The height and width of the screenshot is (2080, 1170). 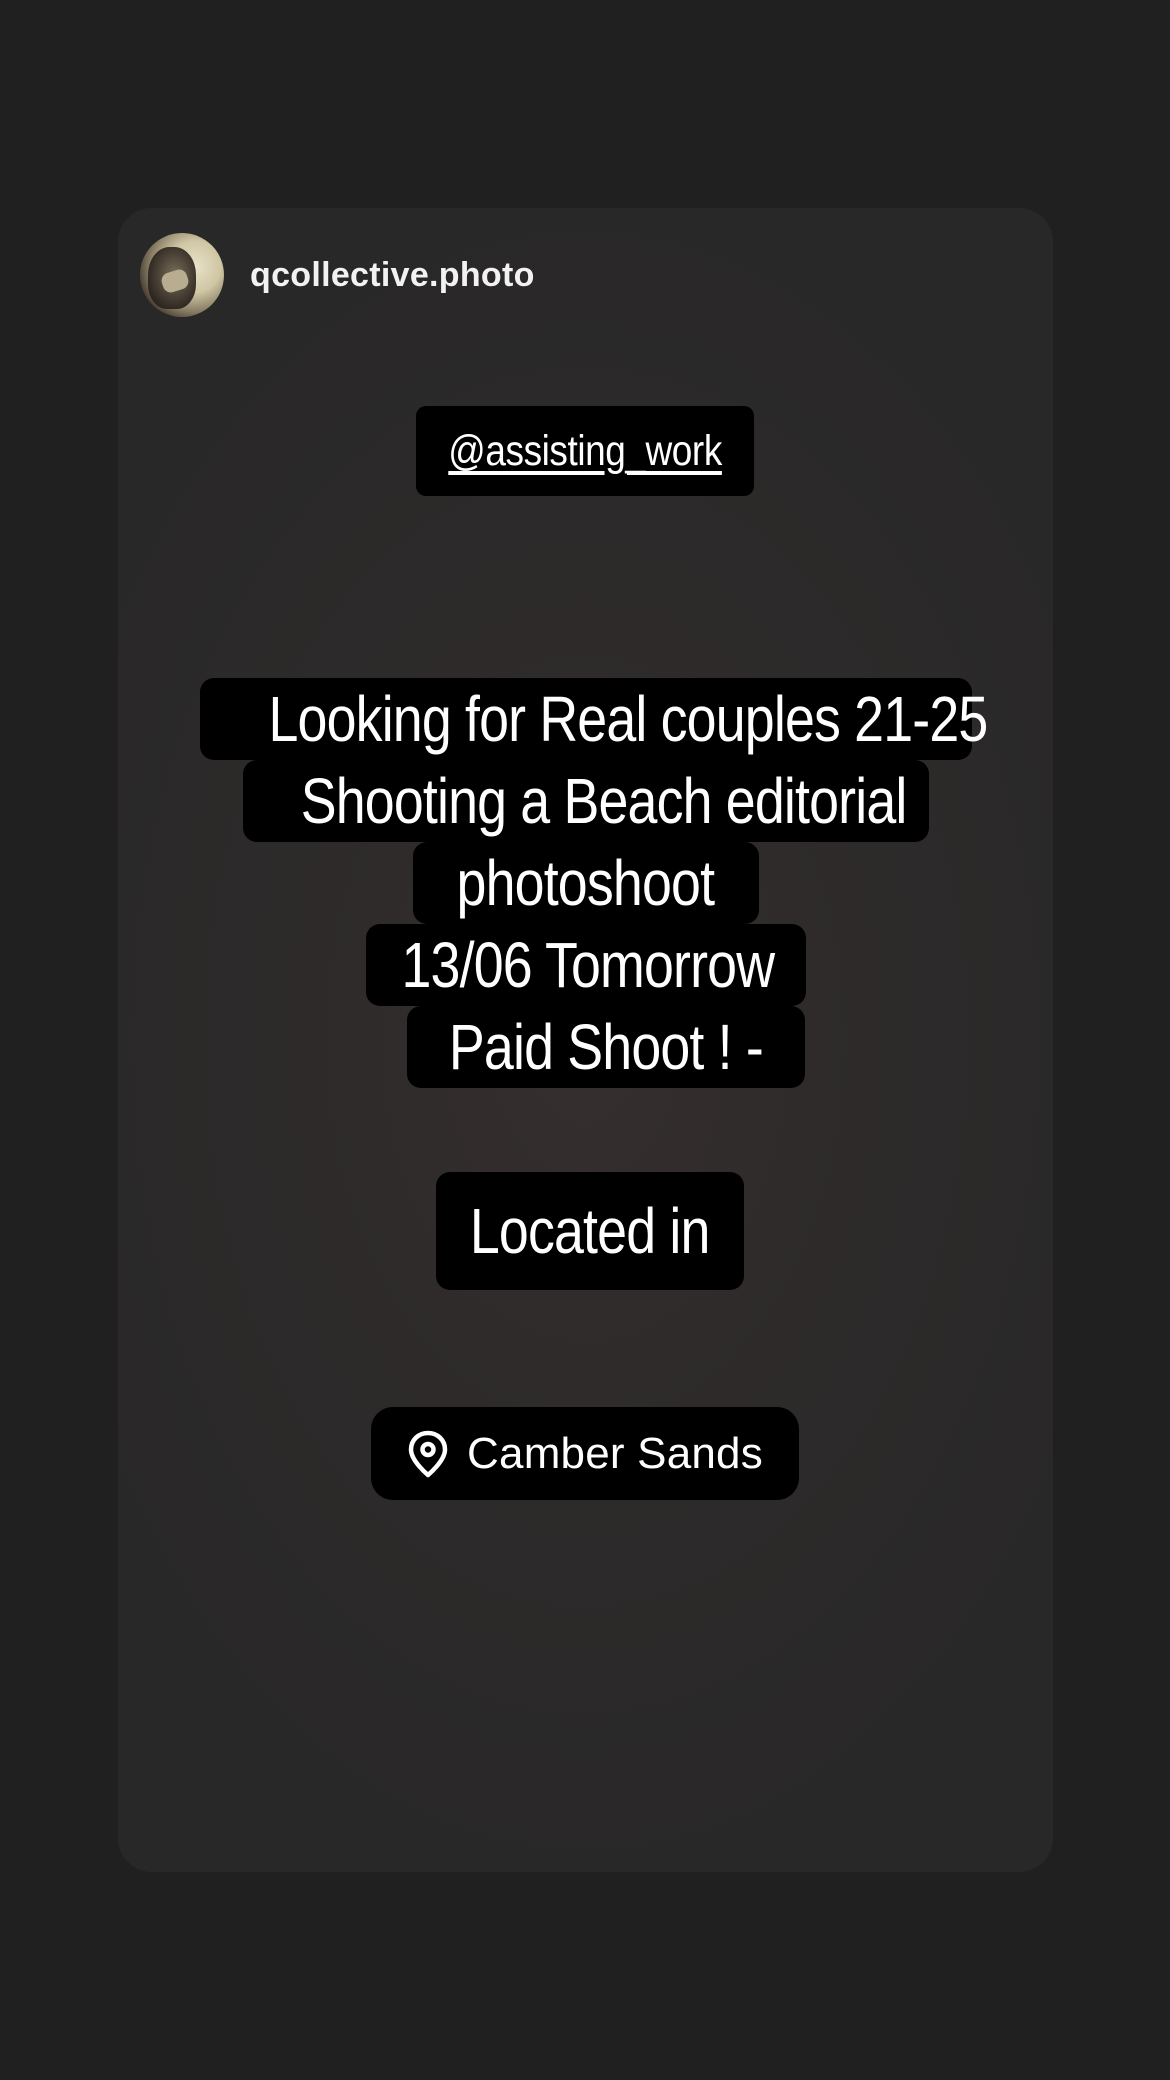 I want to click on text-line: Shooting a Beach editorial, so click(x=585, y=801).